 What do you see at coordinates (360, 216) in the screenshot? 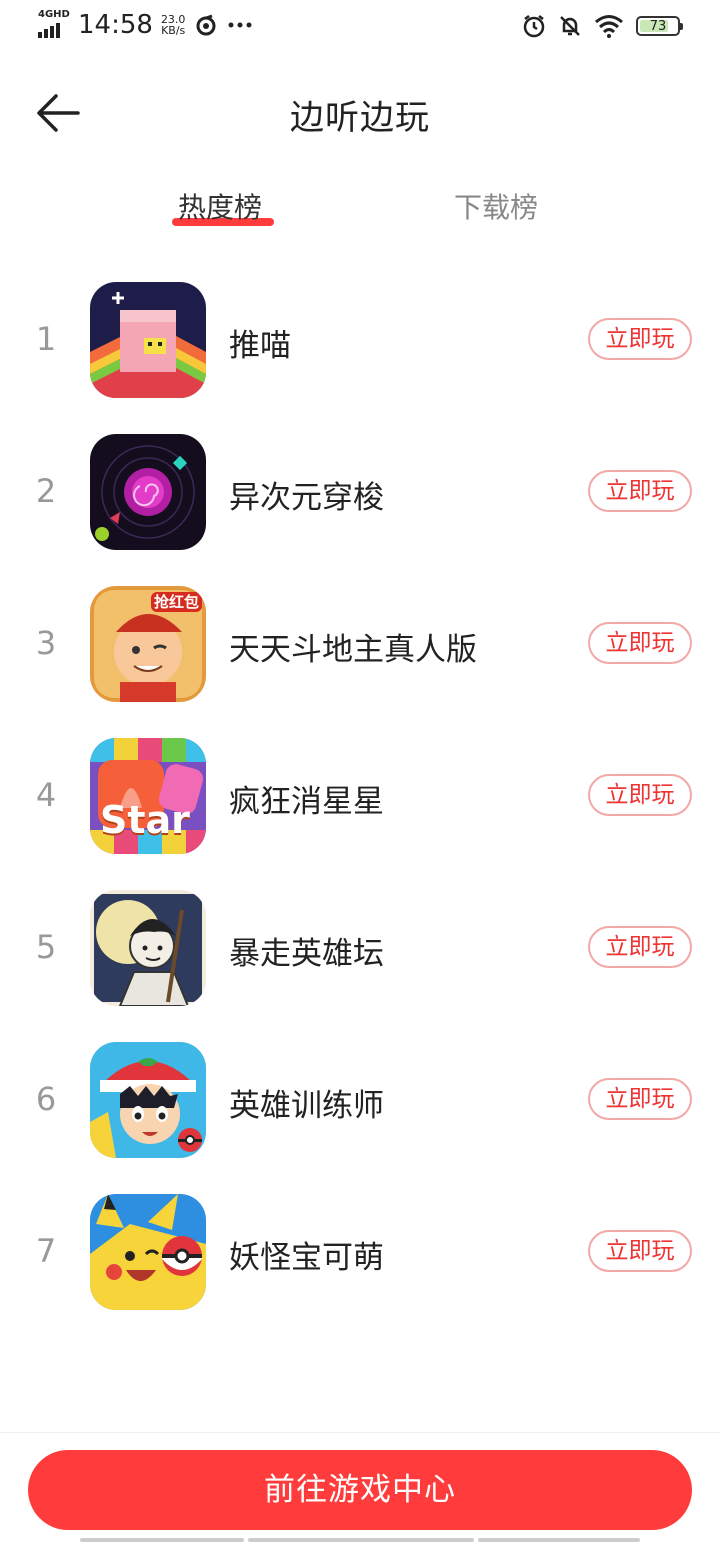
I see `ranking-tabs: 热度榜 下载榜` at bounding box center [360, 216].